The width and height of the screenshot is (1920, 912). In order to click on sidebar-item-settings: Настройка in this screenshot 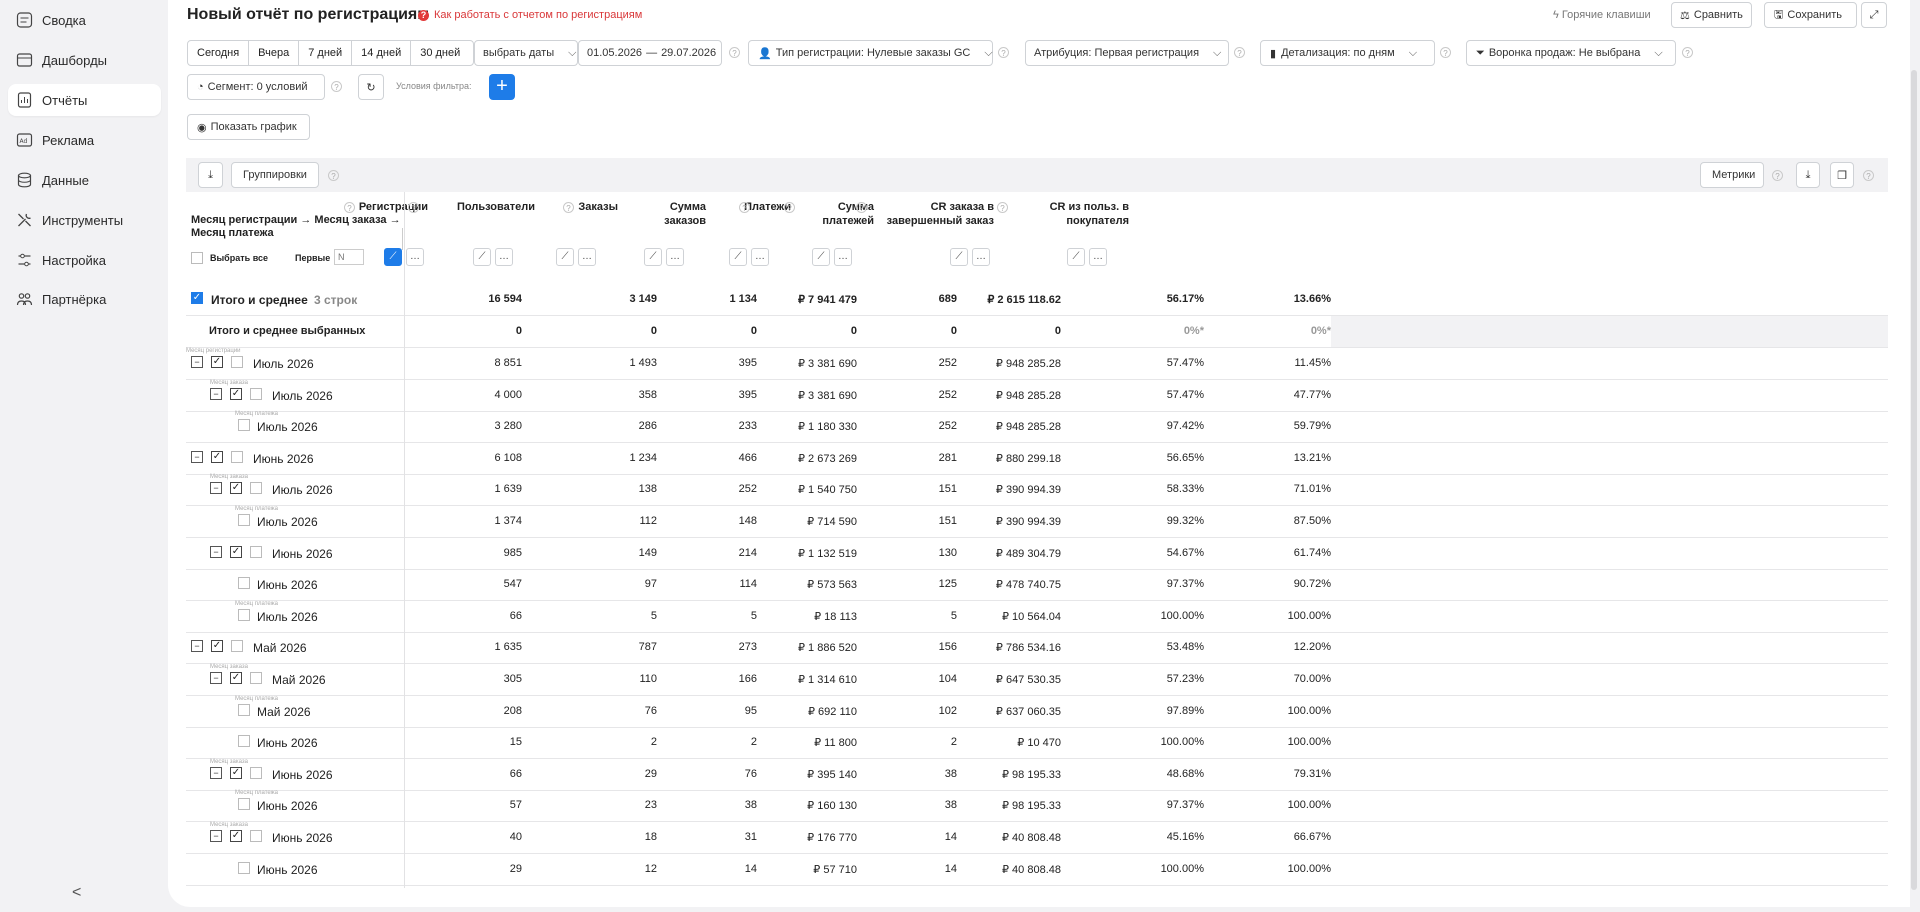, I will do `click(84, 260)`.